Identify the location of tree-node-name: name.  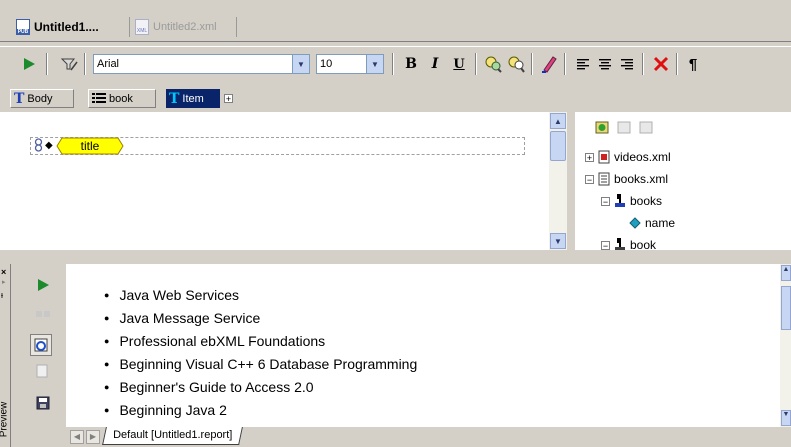
(652, 223).